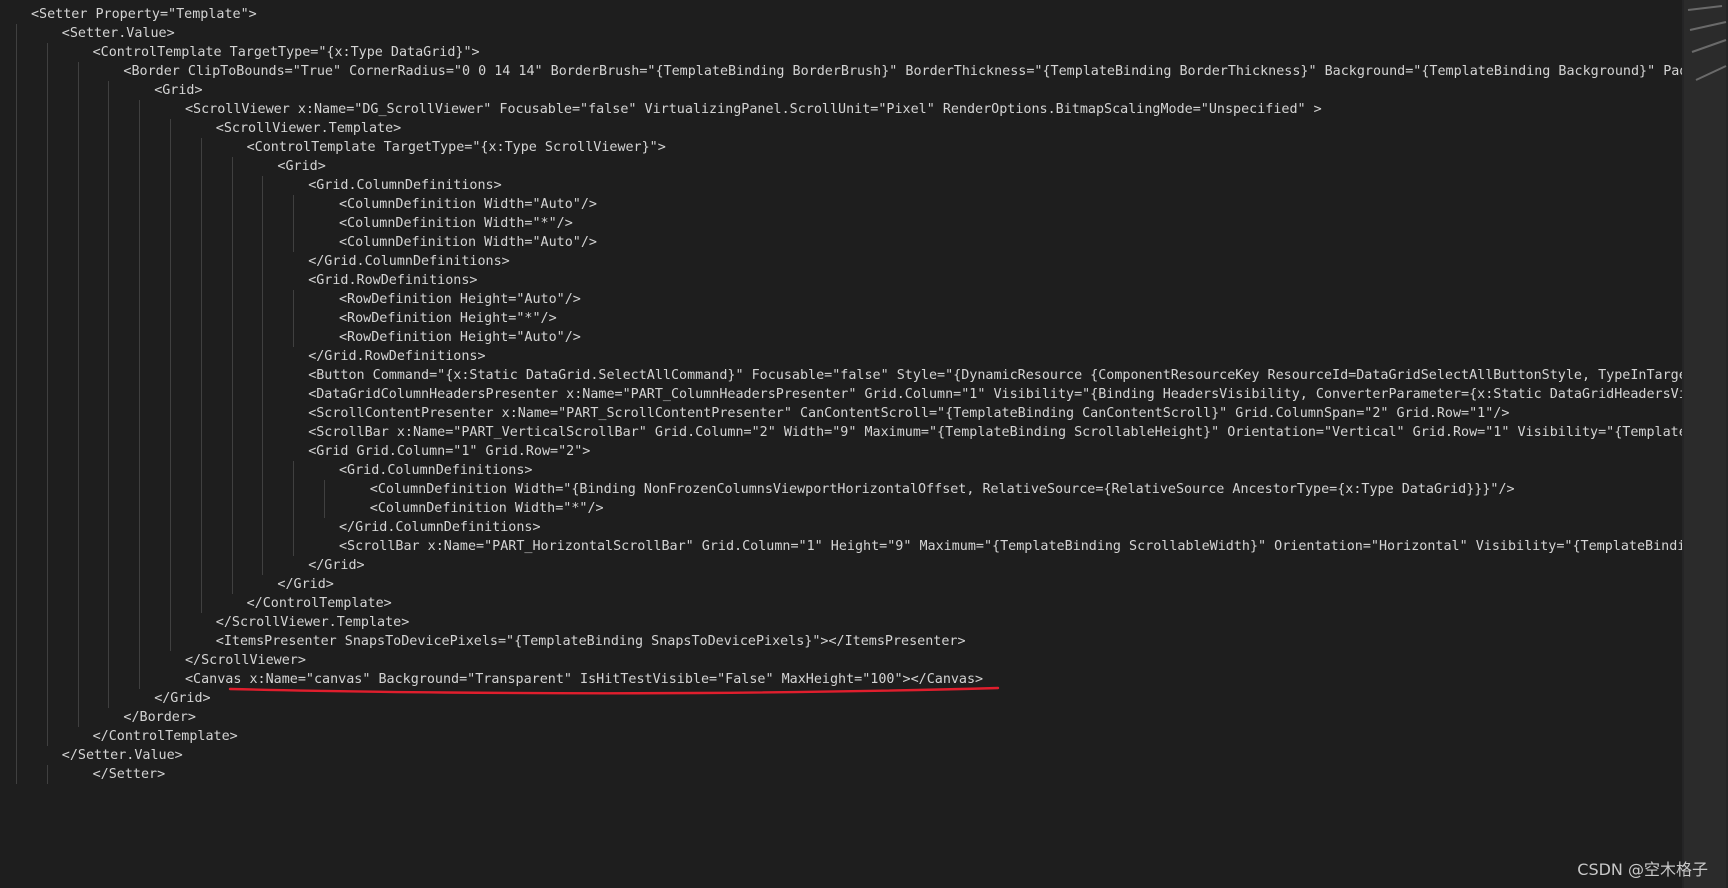 The image size is (1728, 888). I want to click on code-line: </Setter.Value>, so click(841, 755).